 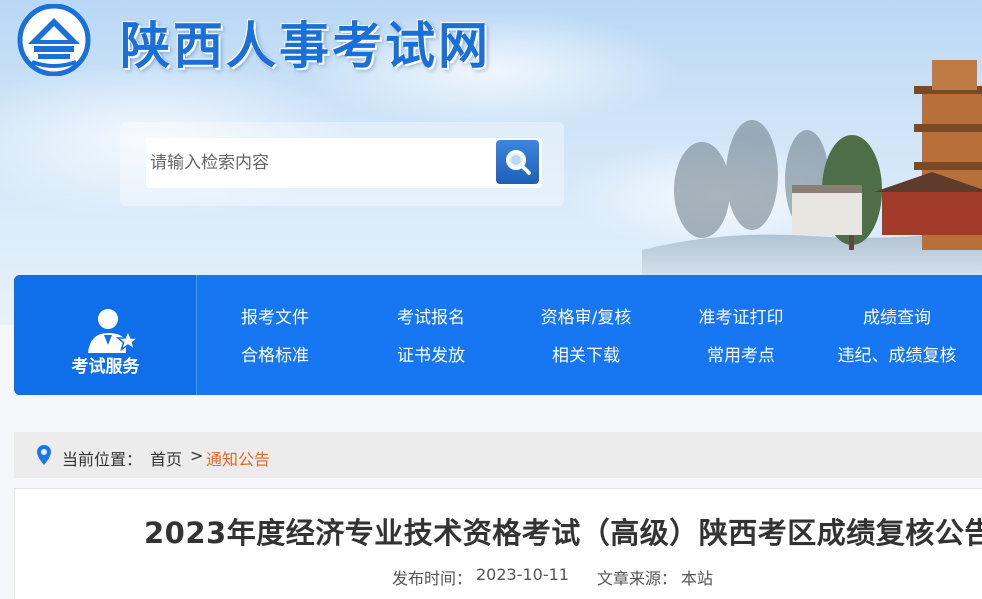 What do you see at coordinates (320, 163) in the screenshot?
I see `search-input` at bounding box center [320, 163].